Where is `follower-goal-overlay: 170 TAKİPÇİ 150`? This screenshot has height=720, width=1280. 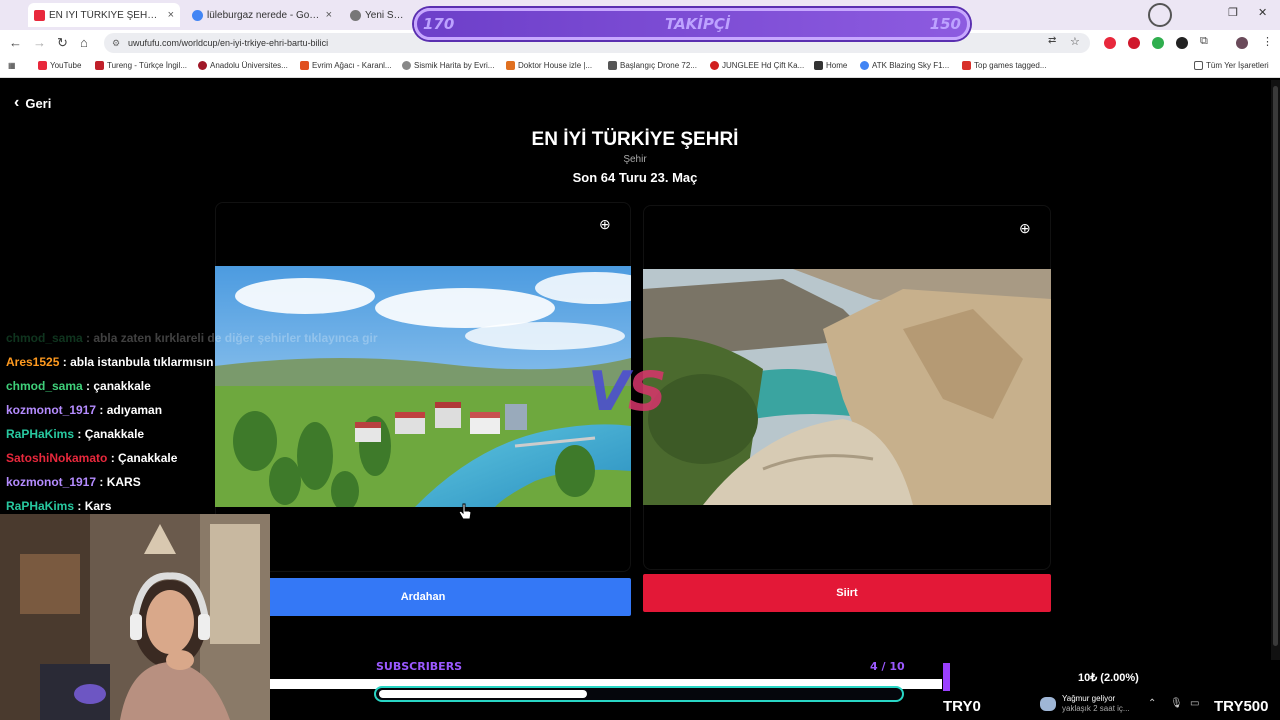
follower-goal-overlay: 170 TAKİPÇİ 150 is located at coordinates (692, 24).